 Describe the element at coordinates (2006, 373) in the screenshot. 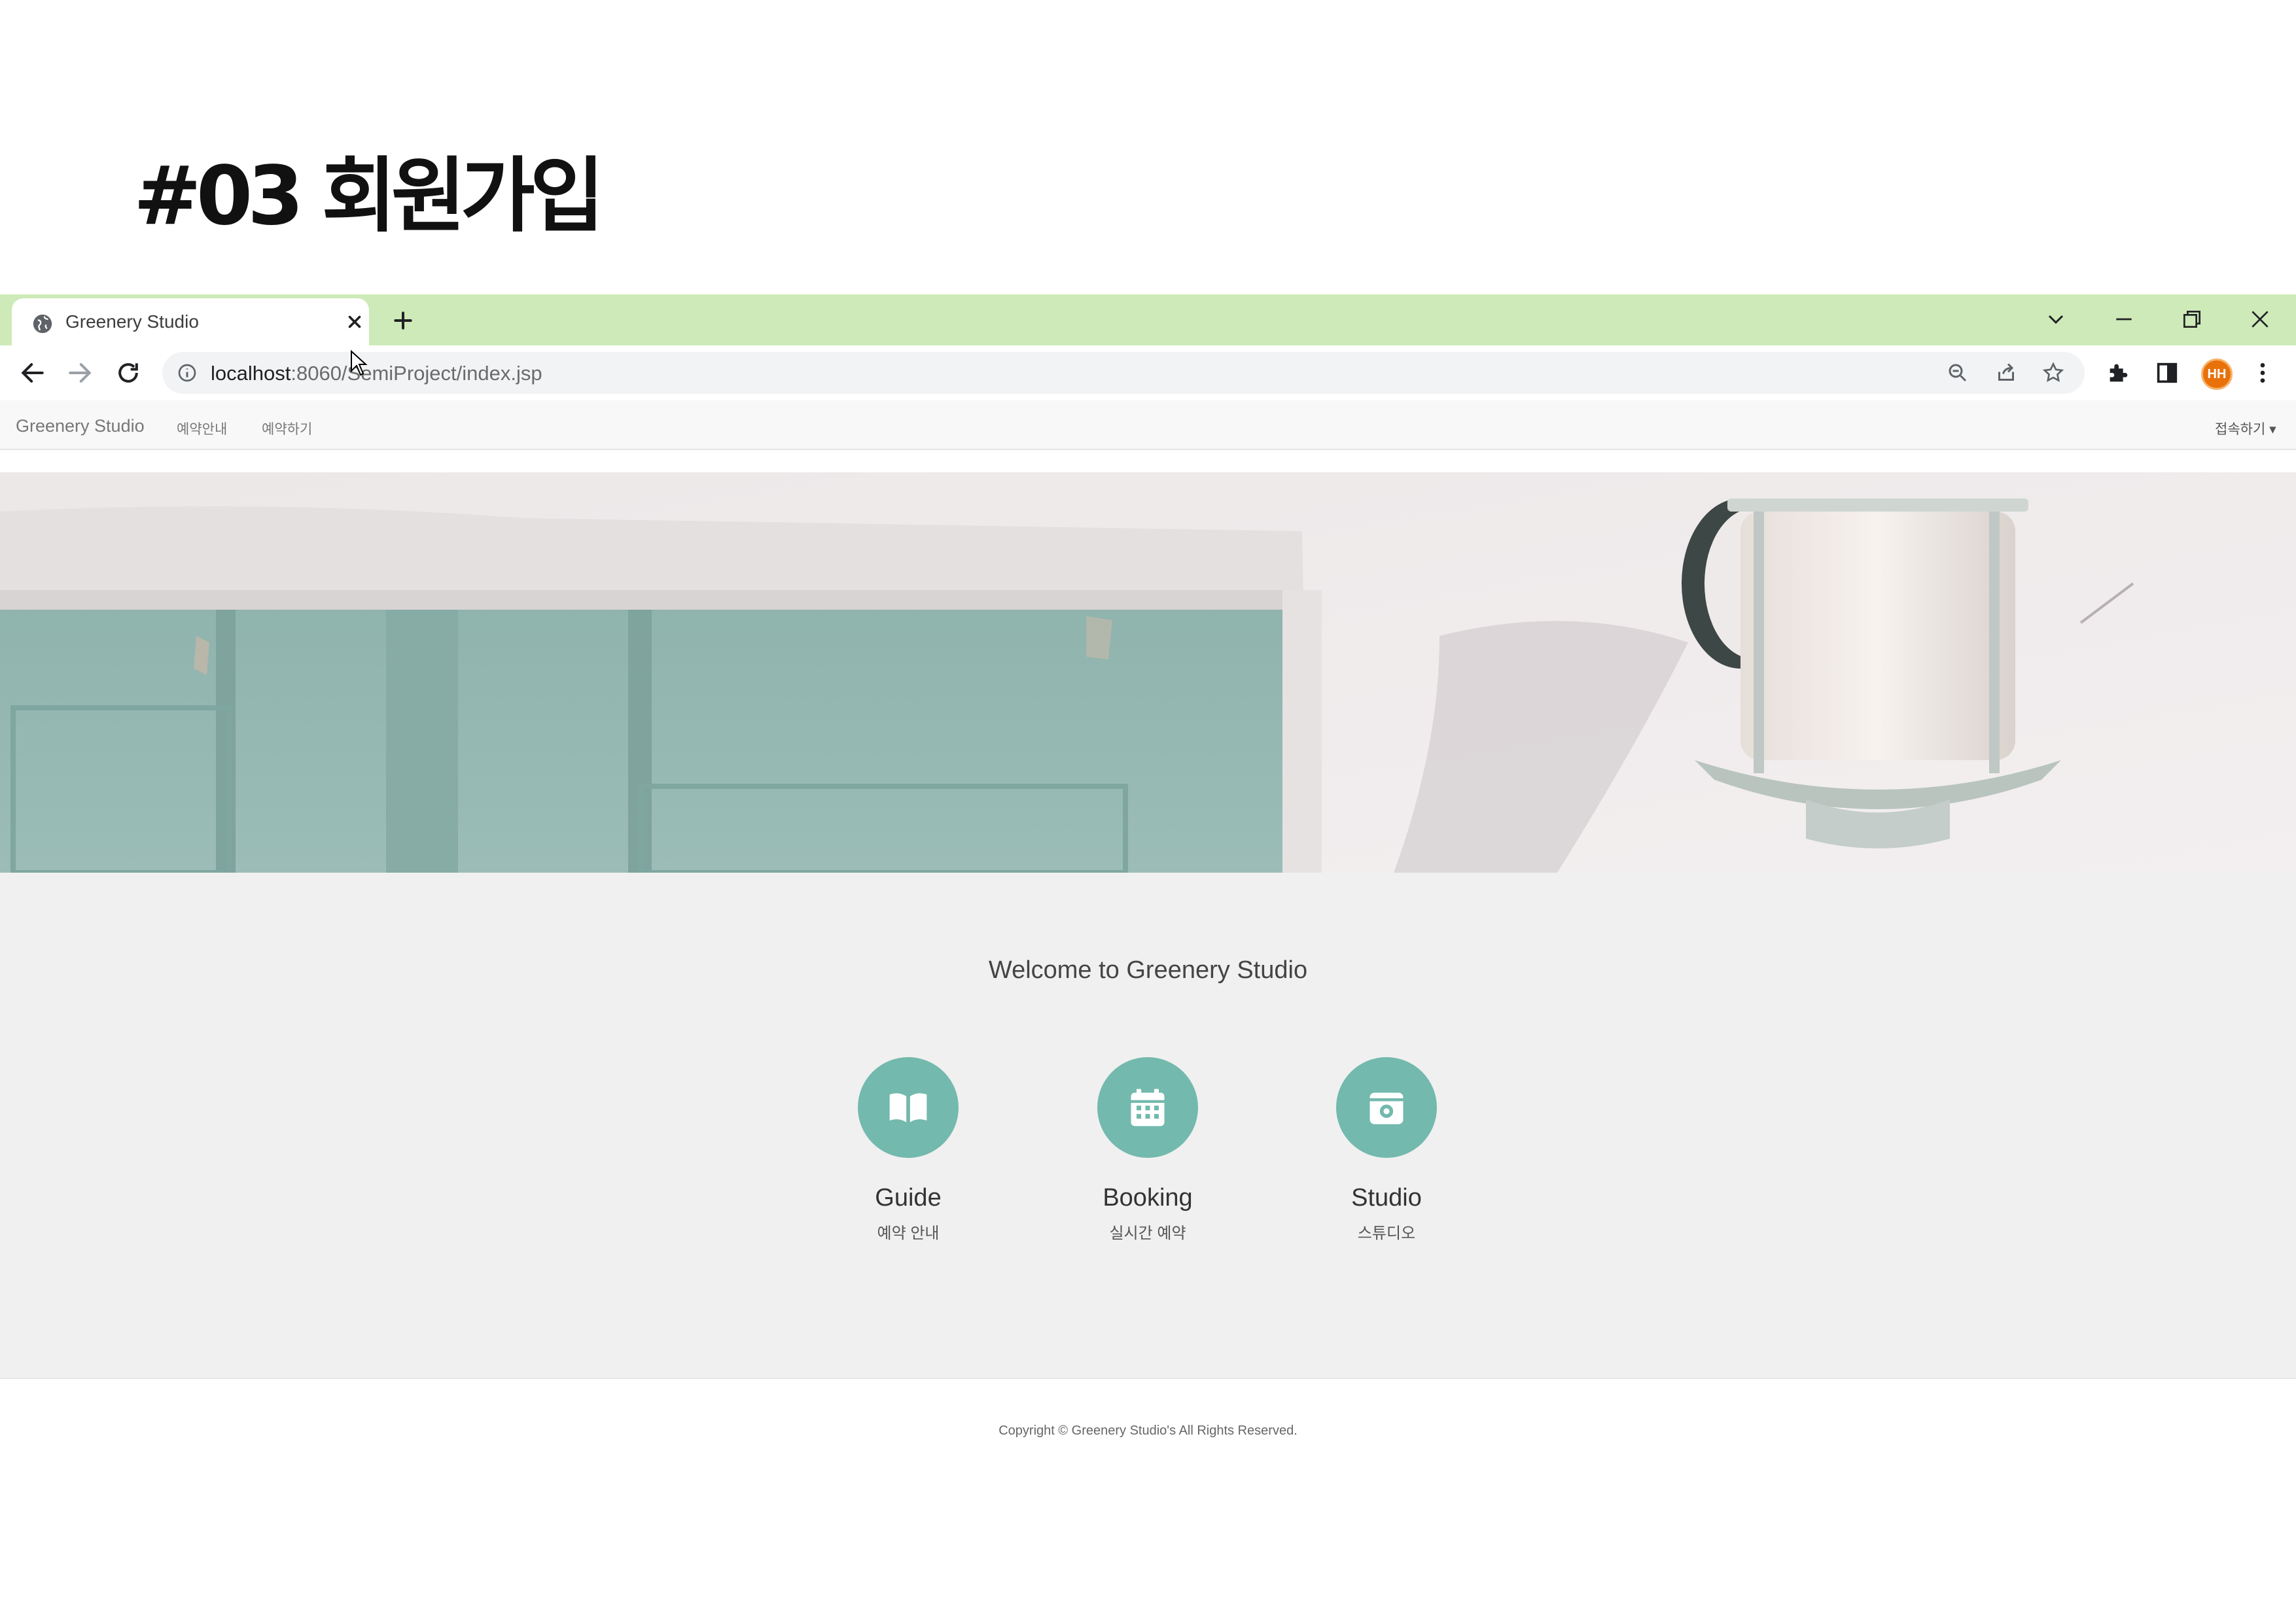

I see `share-icon` at that location.